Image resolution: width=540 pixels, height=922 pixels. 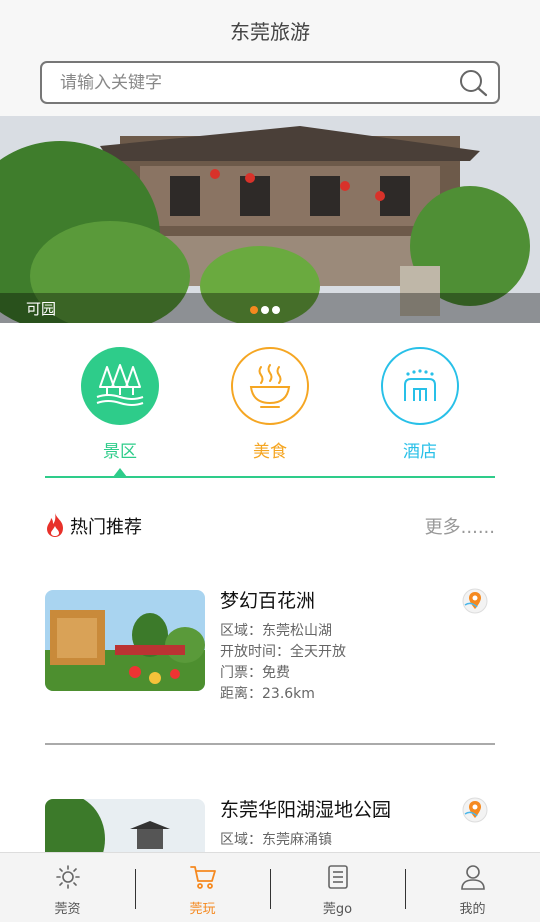 I want to click on trees-icon, so click(x=120, y=386).